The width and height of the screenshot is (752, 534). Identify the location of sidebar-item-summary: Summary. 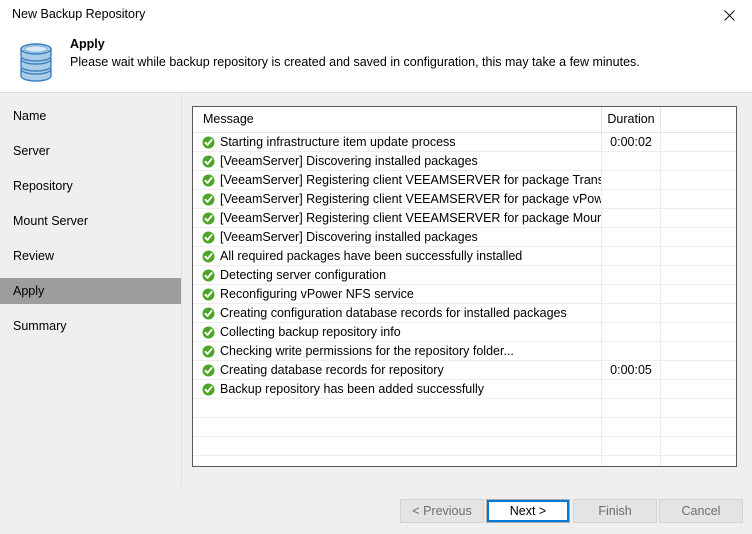
(90, 326).